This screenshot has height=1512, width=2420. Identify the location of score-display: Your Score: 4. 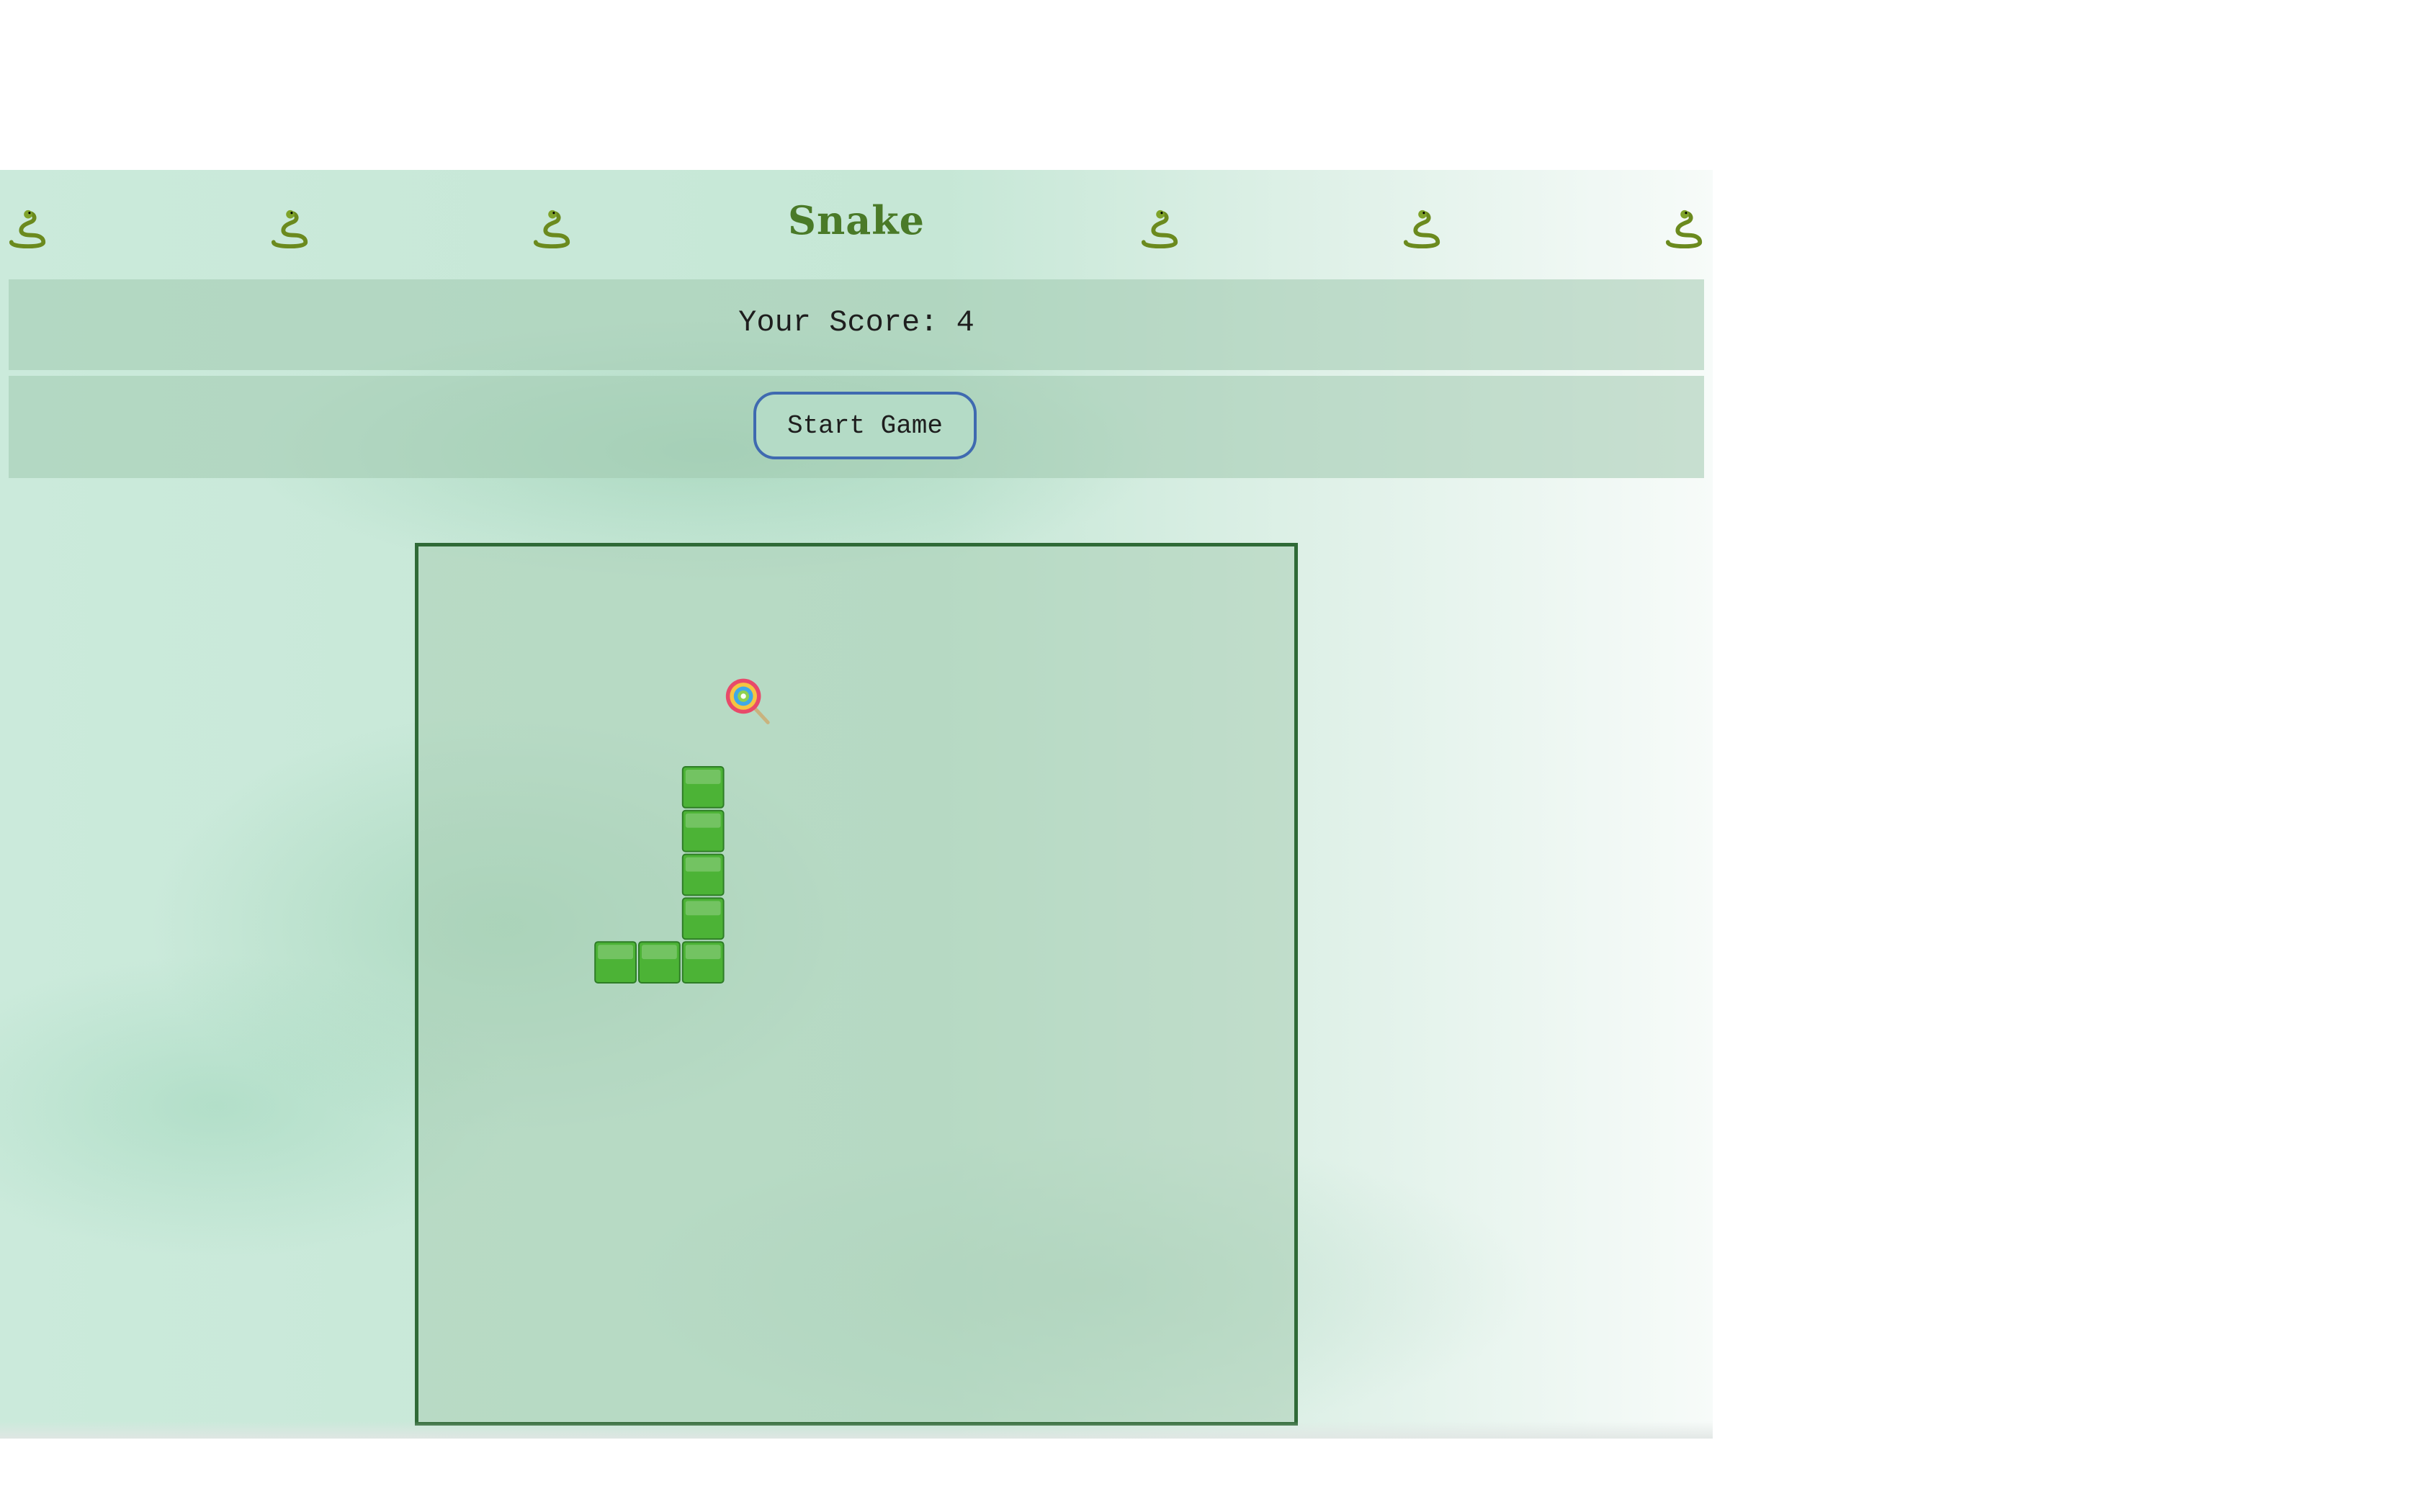
(856, 322).